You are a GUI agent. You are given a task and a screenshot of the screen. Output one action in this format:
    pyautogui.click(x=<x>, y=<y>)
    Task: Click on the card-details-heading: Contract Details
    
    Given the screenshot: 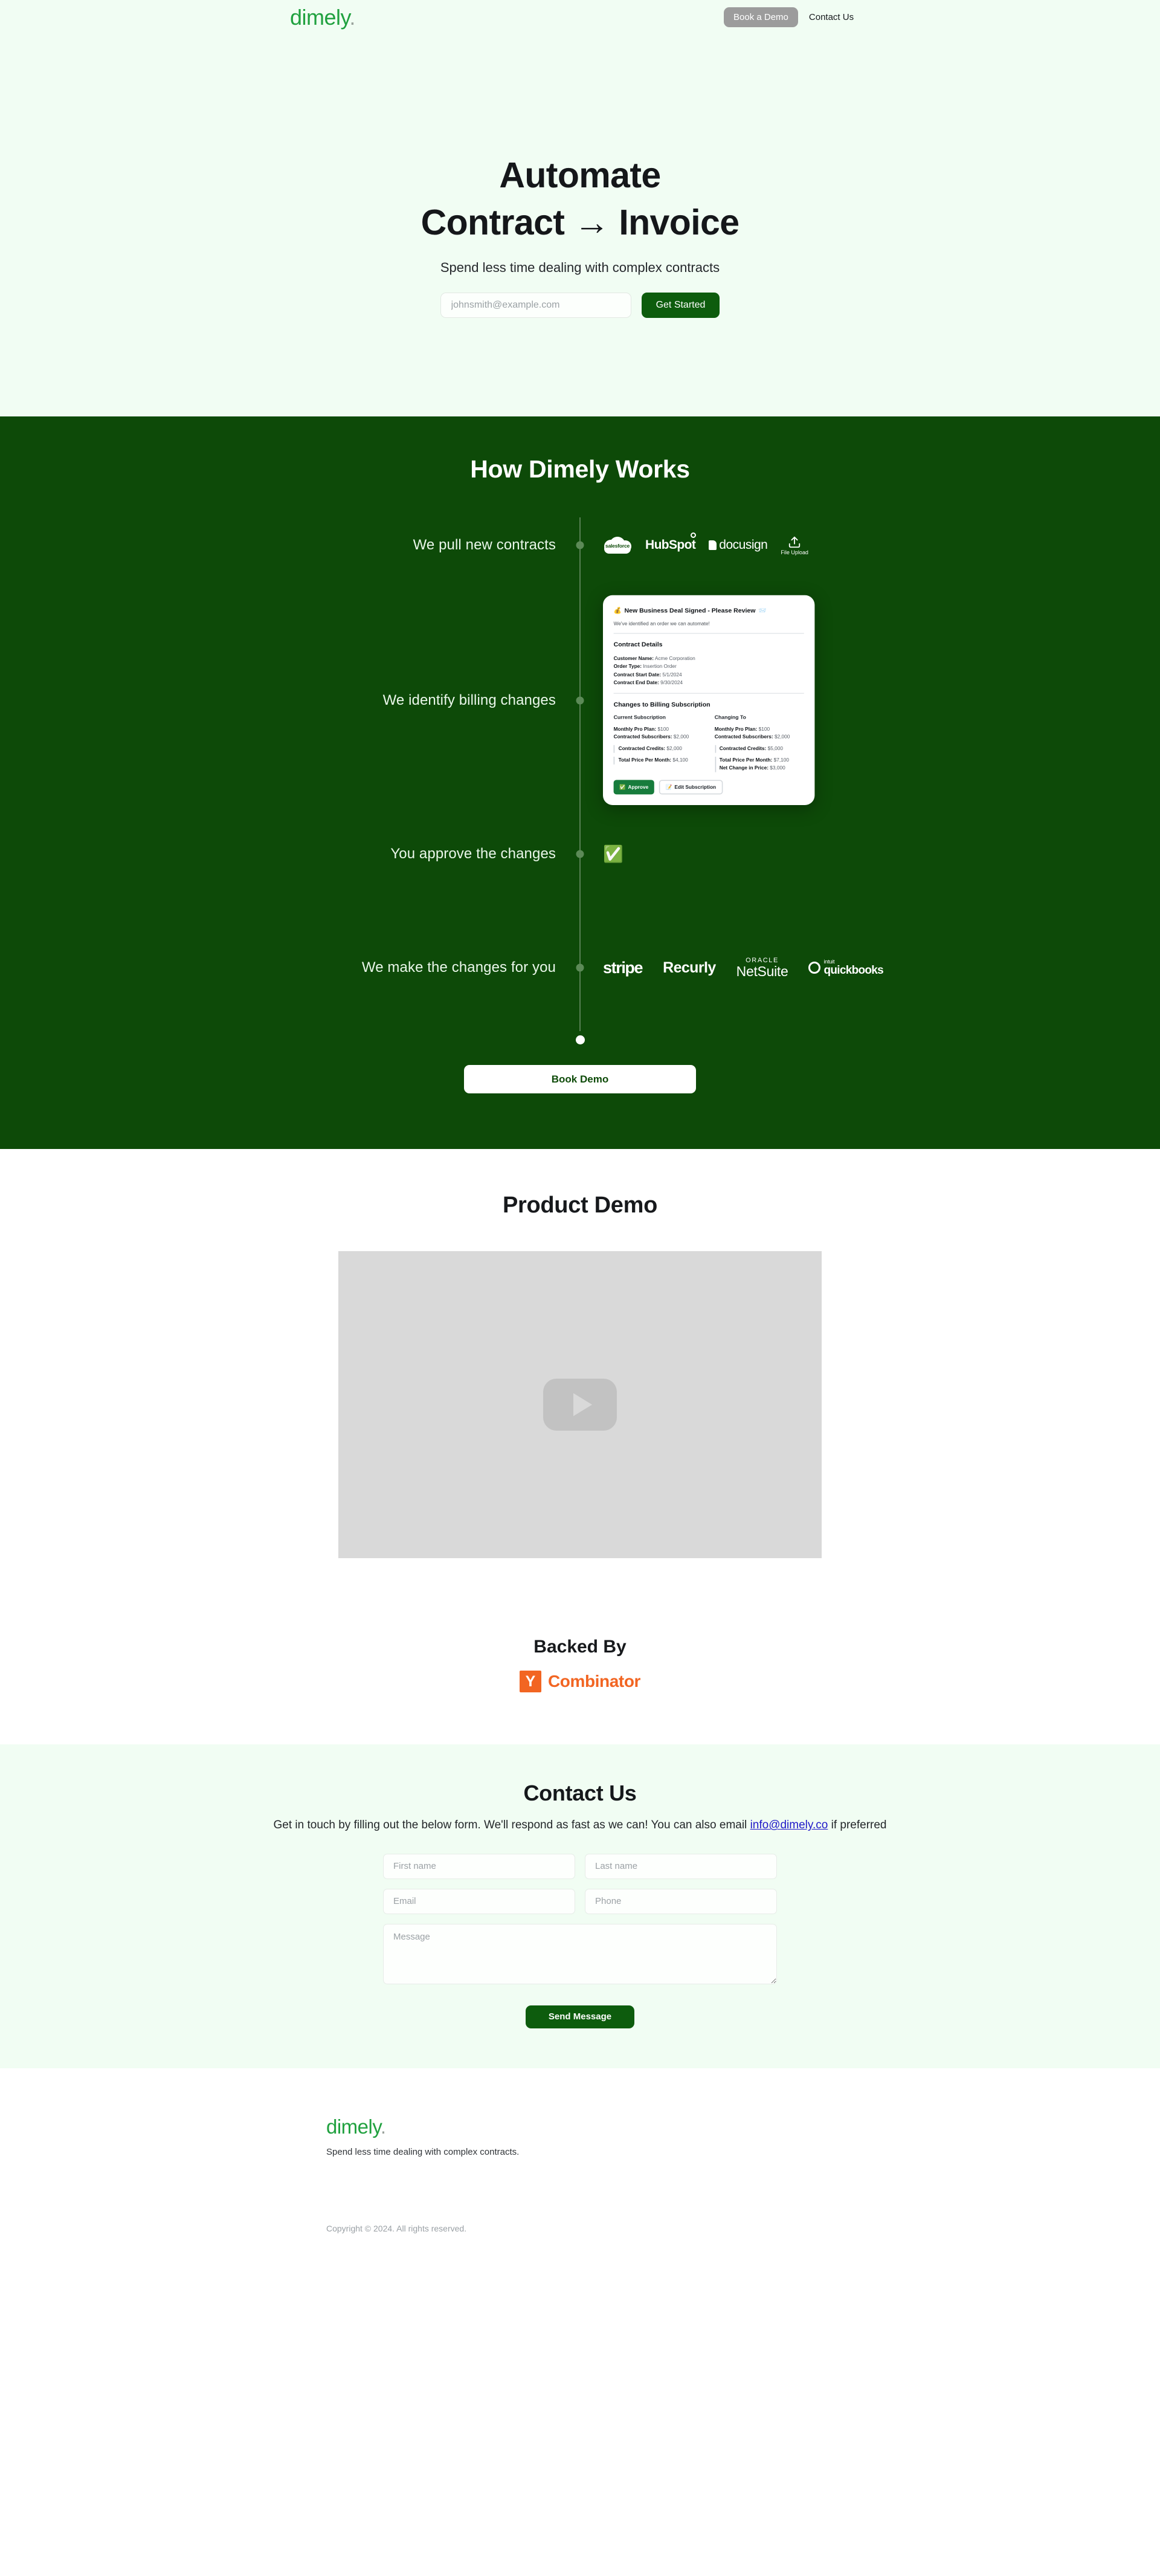 What is the action you would take?
    pyautogui.click(x=638, y=645)
    